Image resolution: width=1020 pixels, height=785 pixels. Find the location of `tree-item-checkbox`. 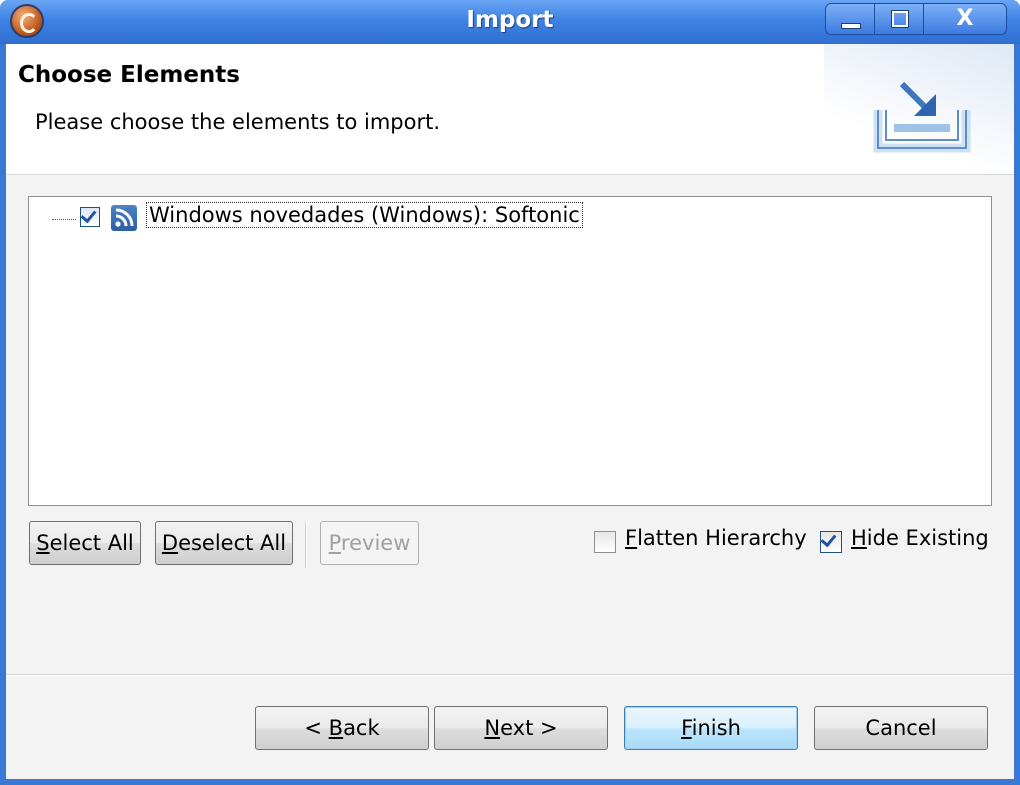

tree-item-checkbox is located at coordinates (90, 216).